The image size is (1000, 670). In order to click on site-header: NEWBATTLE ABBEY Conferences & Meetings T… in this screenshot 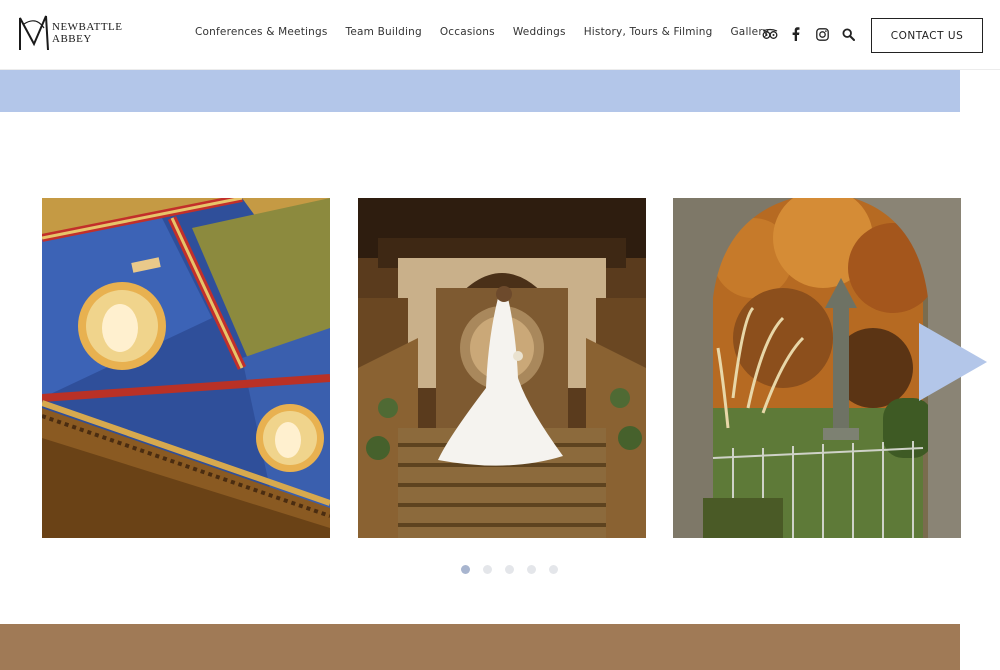, I will do `click(500, 35)`.